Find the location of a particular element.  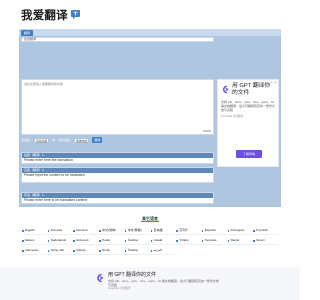

target-language-label: 目标语言： is located at coordinates (66, 140).